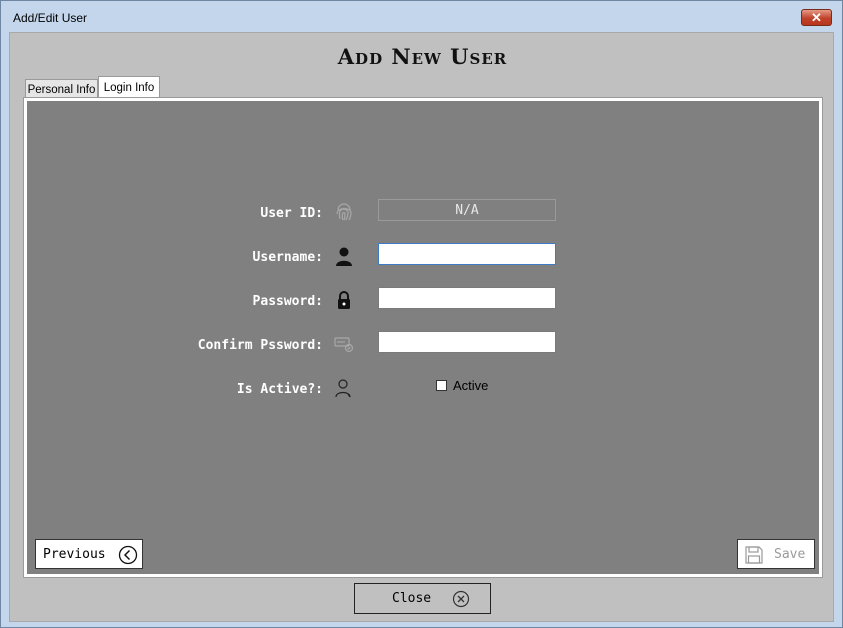 The width and height of the screenshot is (843, 628). I want to click on close-icon: ✕, so click(816, 17).